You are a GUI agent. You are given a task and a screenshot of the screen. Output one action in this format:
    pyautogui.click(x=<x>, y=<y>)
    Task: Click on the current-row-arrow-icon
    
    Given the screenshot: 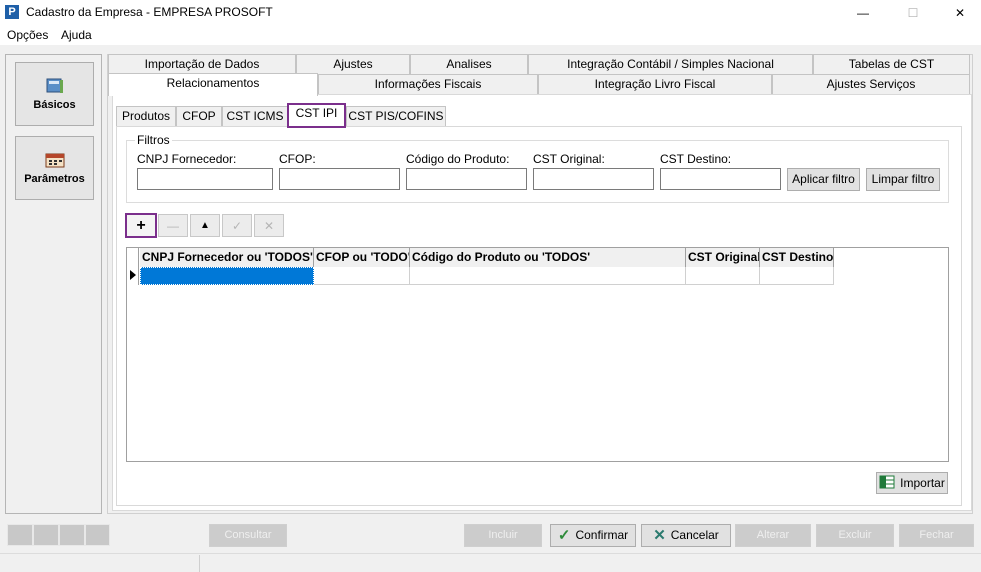 What is the action you would take?
    pyautogui.click(x=133, y=275)
    